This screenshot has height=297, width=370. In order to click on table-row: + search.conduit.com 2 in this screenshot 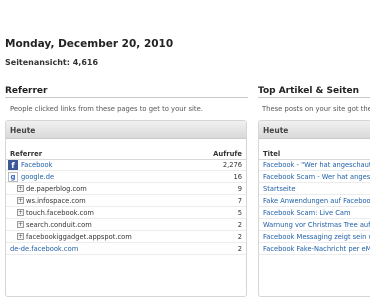, I will do `click(126, 225)`.